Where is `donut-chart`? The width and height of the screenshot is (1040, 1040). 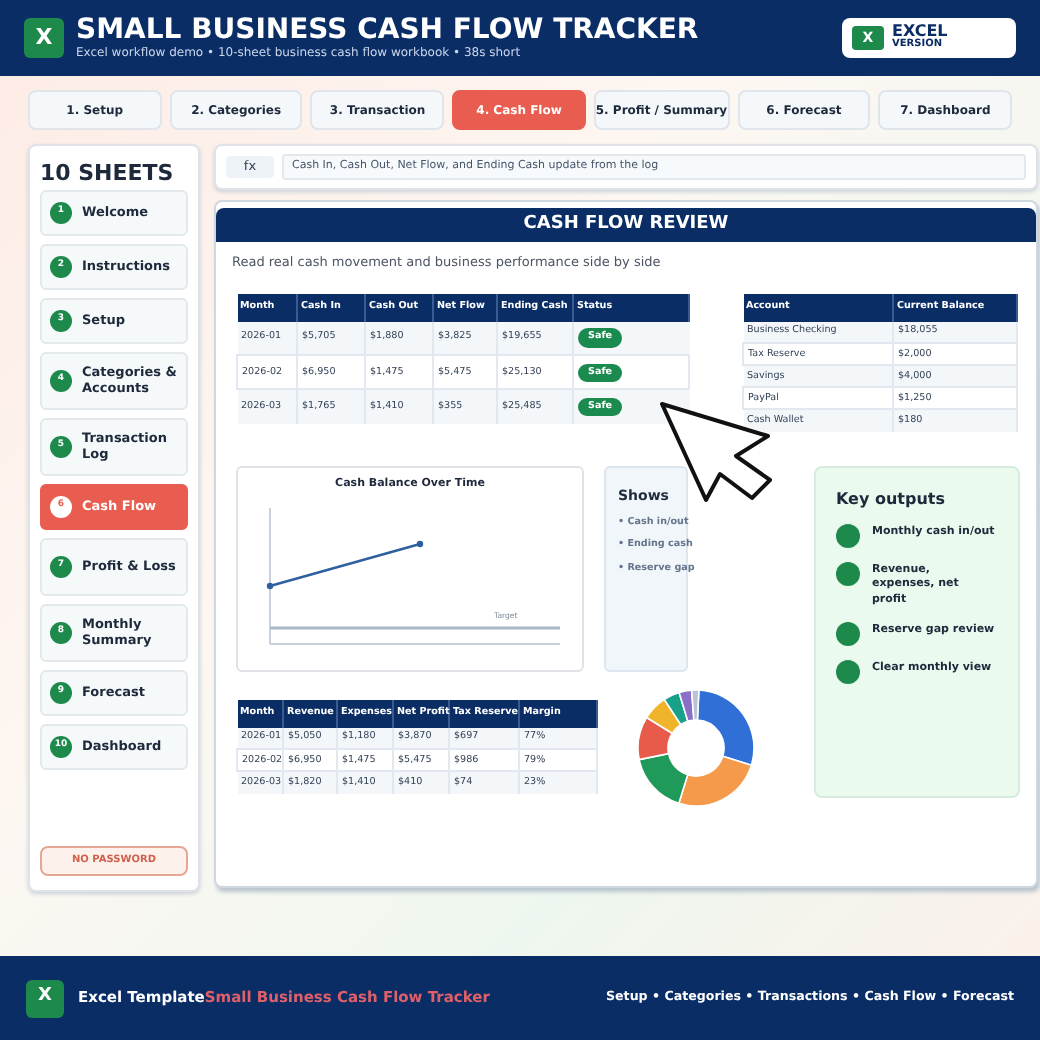
donut-chart is located at coordinates (696, 747).